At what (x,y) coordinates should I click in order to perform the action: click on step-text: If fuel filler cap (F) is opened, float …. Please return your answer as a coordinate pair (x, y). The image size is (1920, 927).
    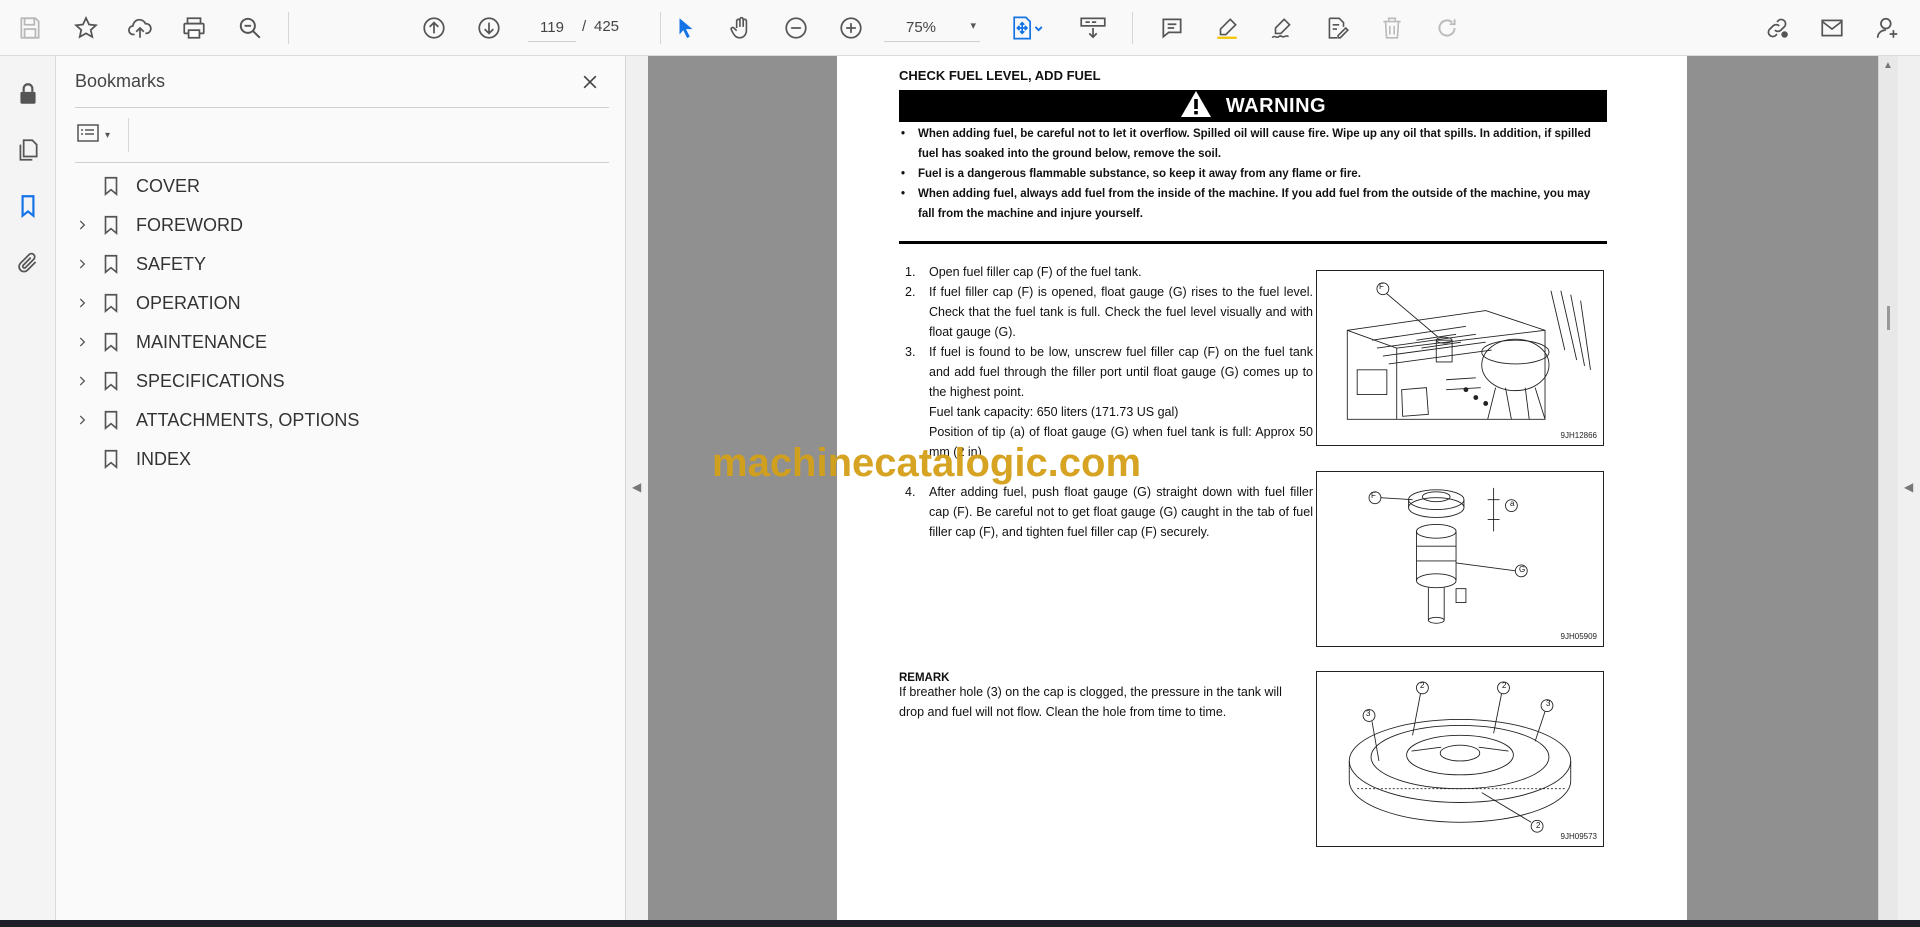
    Looking at the image, I should click on (1121, 312).